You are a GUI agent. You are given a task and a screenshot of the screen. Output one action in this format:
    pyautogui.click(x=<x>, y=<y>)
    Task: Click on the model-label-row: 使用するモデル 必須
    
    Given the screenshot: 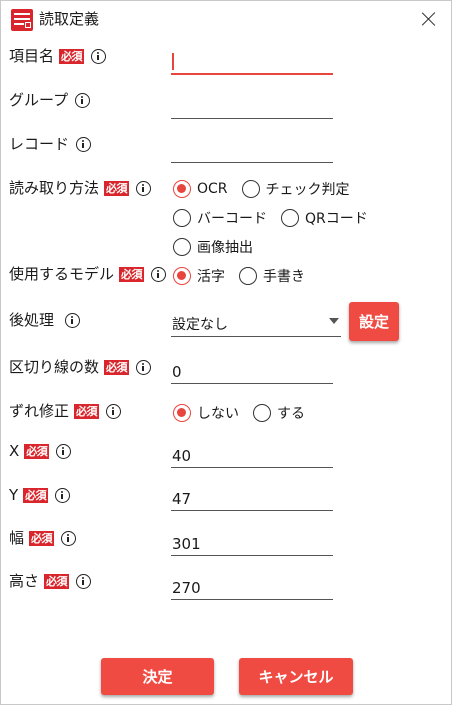 What is the action you would take?
    pyautogui.click(x=88, y=274)
    